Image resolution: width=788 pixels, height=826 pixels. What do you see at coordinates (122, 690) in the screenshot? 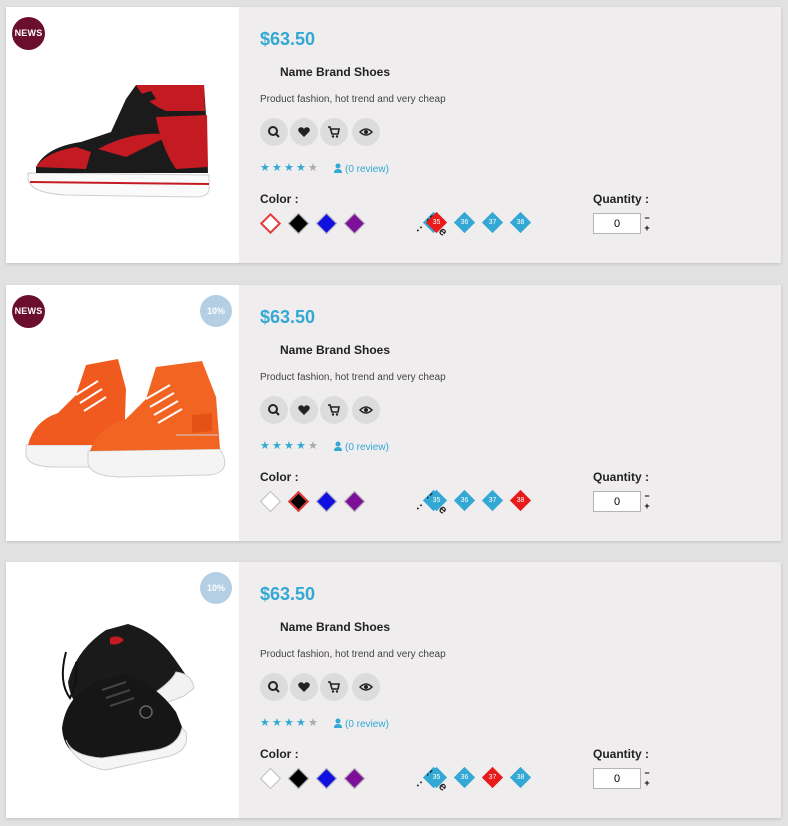
I see `product-image: 10%` at bounding box center [122, 690].